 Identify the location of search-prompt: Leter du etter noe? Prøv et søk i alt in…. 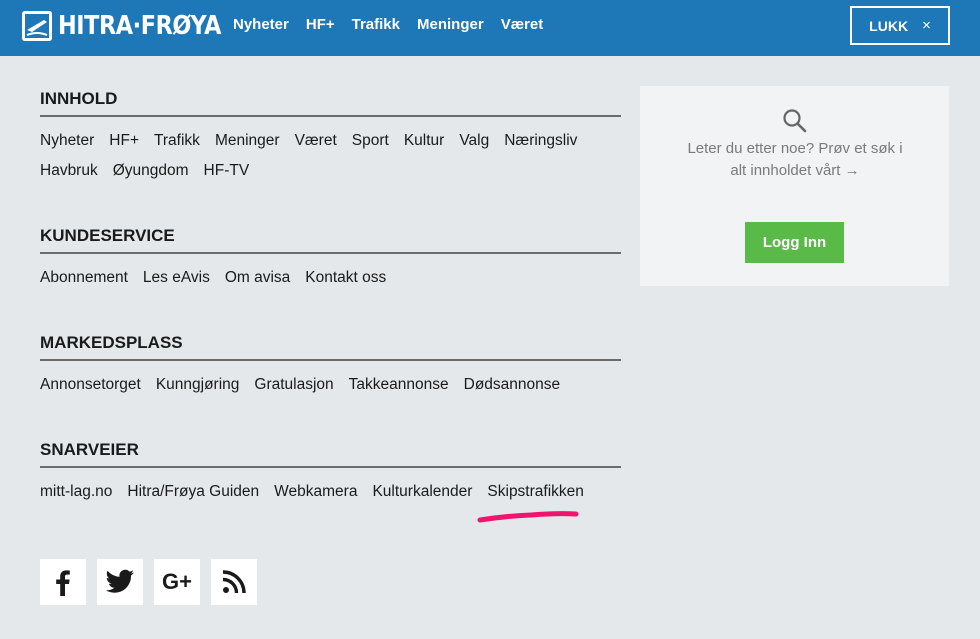
(795, 160).